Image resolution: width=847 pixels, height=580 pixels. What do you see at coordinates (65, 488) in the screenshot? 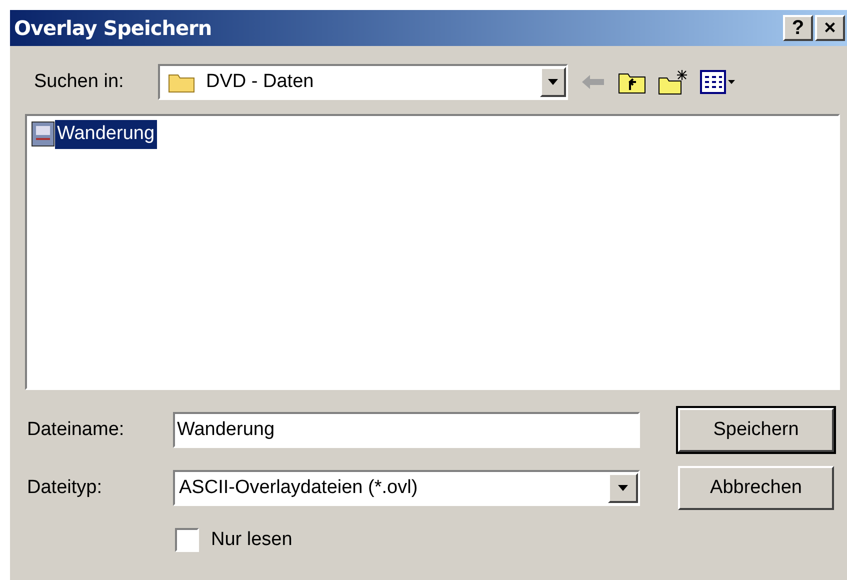
I see `filetype-label: Dateityp:` at bounding box center [65, 488].